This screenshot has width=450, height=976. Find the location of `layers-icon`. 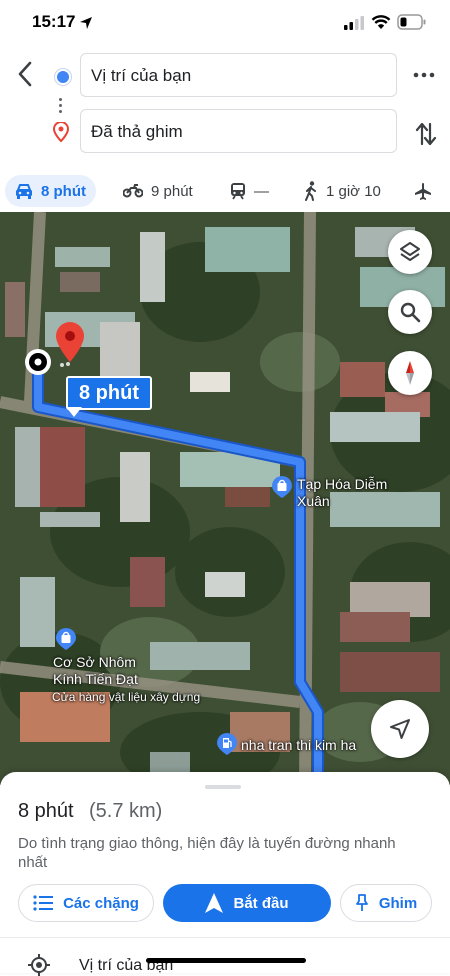

layers-icon is located at coordinates (410, 251).